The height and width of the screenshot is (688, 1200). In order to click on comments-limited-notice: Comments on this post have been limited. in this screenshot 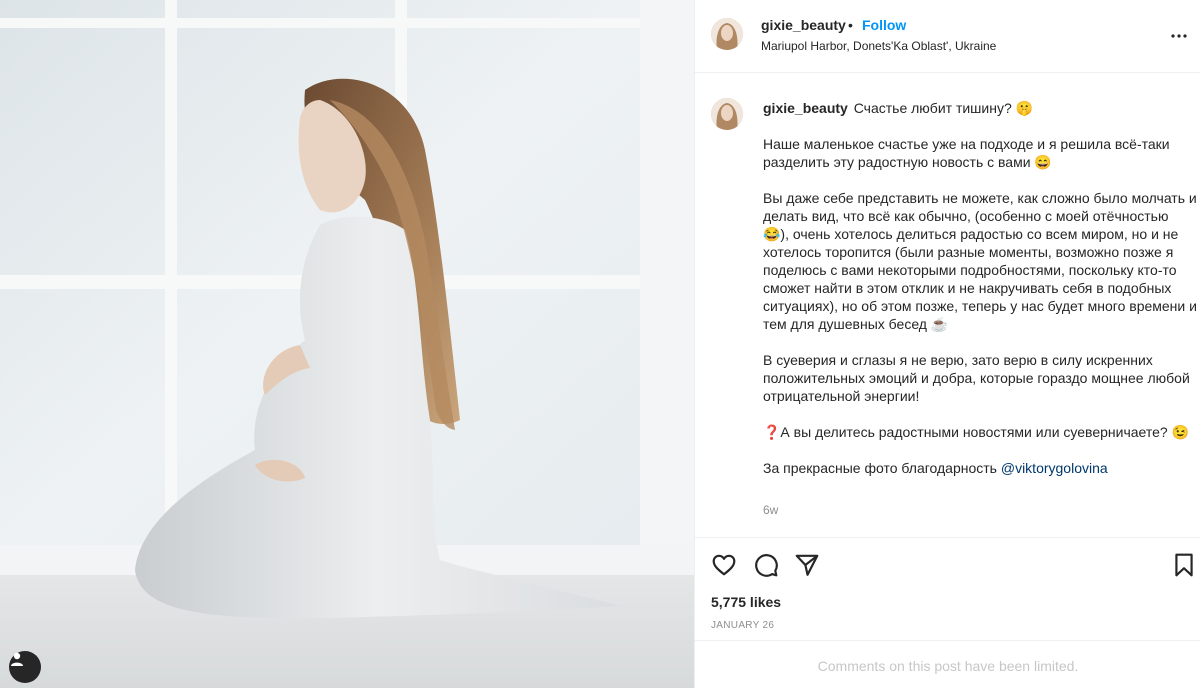, I will do `click(947, 664)`.